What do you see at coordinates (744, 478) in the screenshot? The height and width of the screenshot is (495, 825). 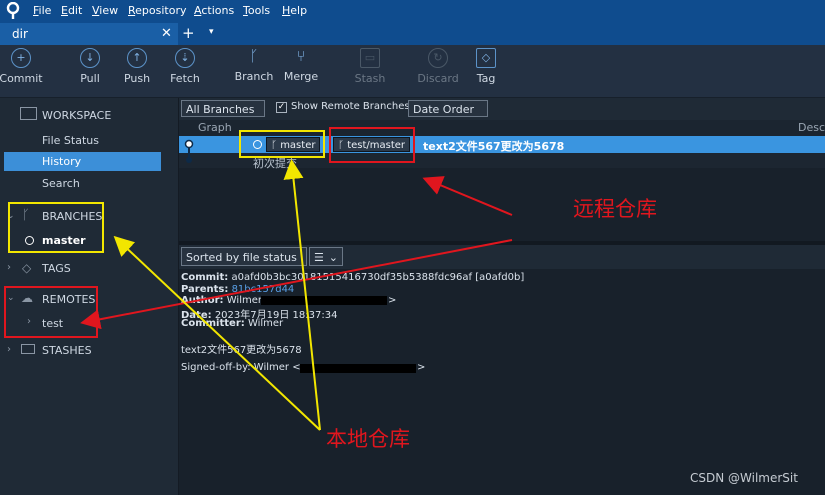 I see `watermark: CSDN @WilmerSit` at bounding box center [744, 478].